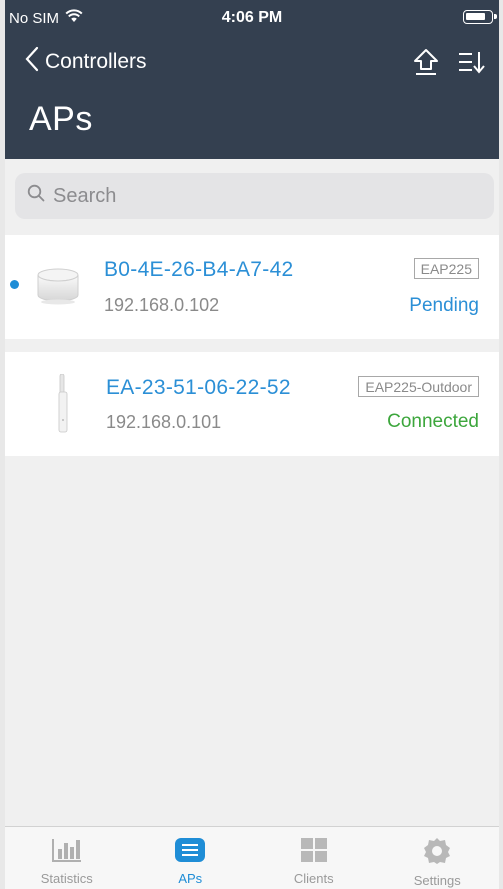 The height and width of the screenshot is (889, 503). I want to click on tab-clients: Clients, so click(314, 858).